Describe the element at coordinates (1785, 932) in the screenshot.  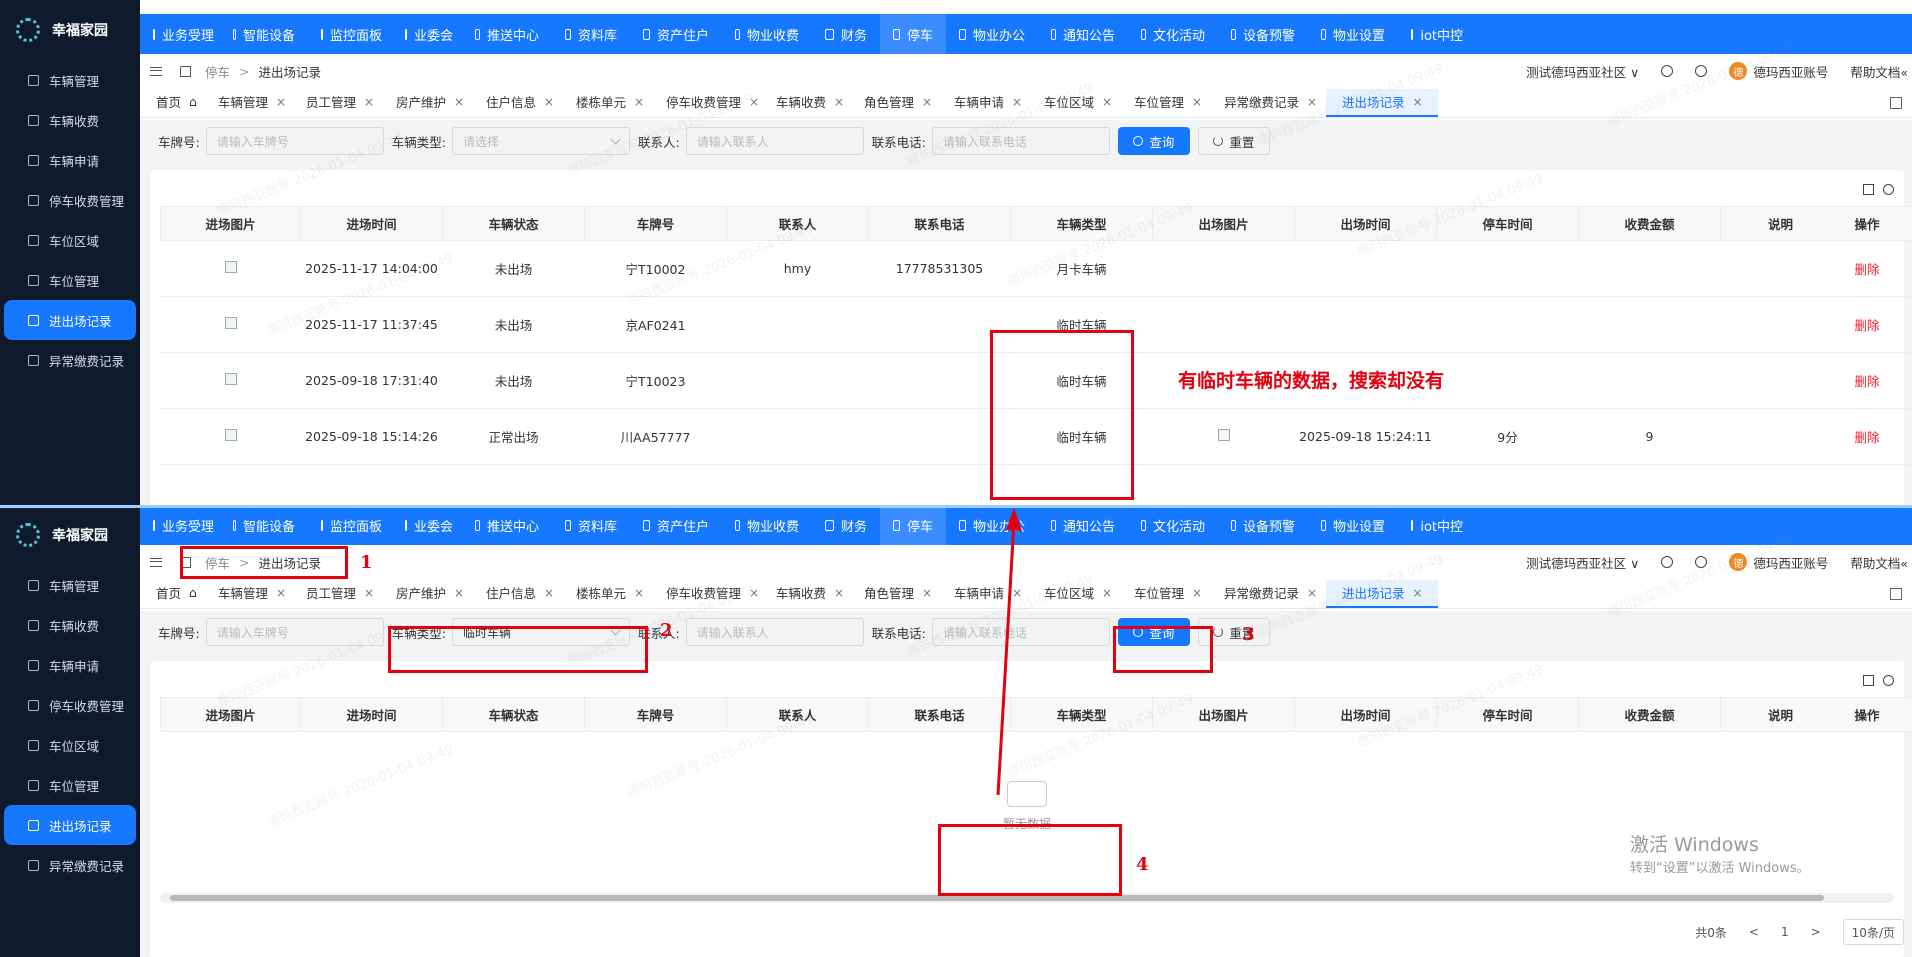
I see `pager-page: 1` at that location.